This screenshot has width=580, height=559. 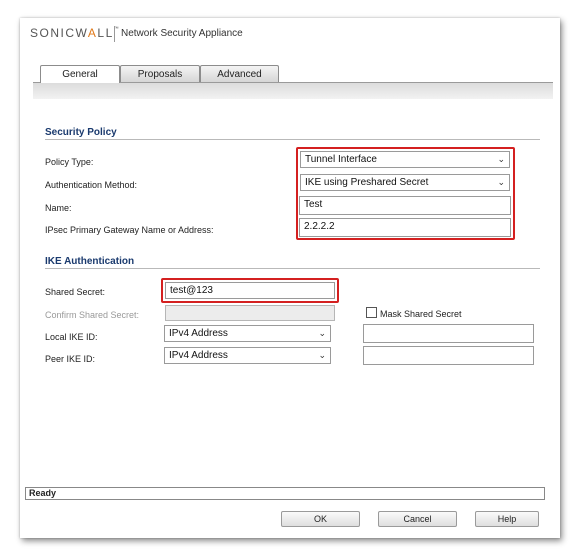 What do you see at coordinates (448, 355) in the screenshot?
I see `peer-ike-id-input` at bounding box center [448, 355].